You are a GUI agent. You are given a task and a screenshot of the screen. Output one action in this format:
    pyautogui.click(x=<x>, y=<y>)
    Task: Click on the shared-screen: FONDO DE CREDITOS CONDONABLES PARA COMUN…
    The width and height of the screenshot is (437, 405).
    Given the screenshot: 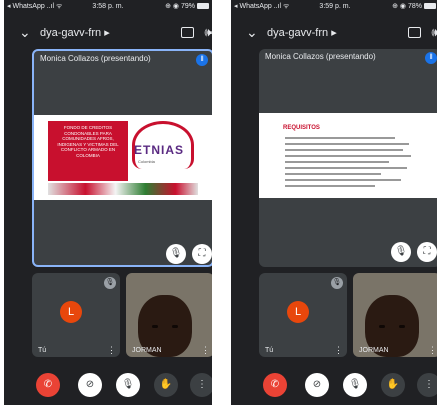 What is the action you would take?
    pyautogui.click(x=123, y=157)
    